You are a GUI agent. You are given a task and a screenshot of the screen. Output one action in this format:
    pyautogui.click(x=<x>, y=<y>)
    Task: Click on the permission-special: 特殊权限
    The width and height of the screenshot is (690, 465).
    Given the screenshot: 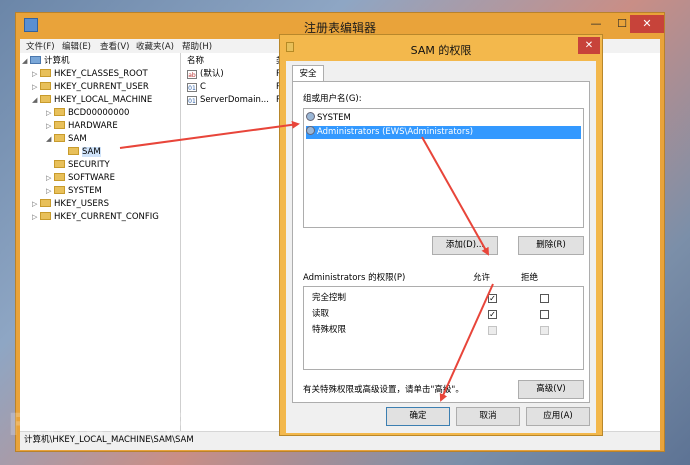 What is the action you would take?
    pyautogui.click(x=329, y=330)
    